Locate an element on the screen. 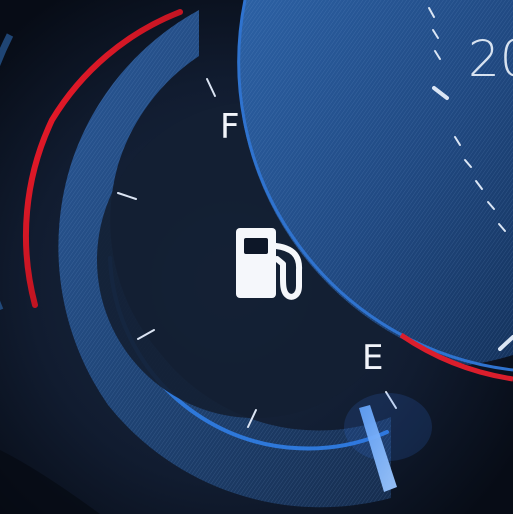  fuel-empty-label: E is located at coordinates (373, 358).